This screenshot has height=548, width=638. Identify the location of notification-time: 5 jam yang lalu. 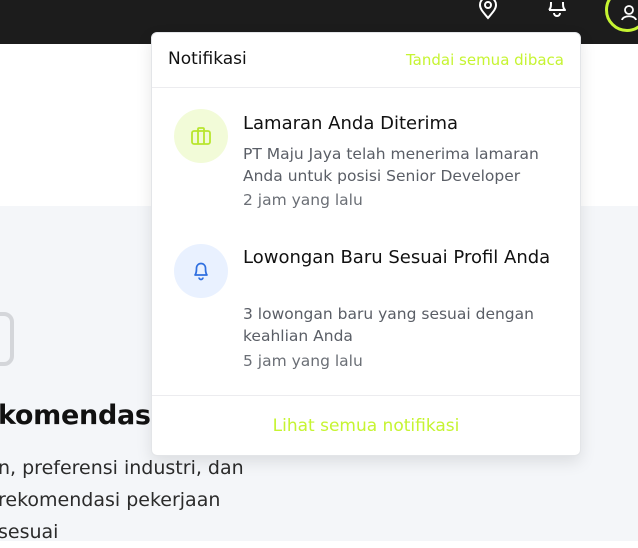
(303, 361).